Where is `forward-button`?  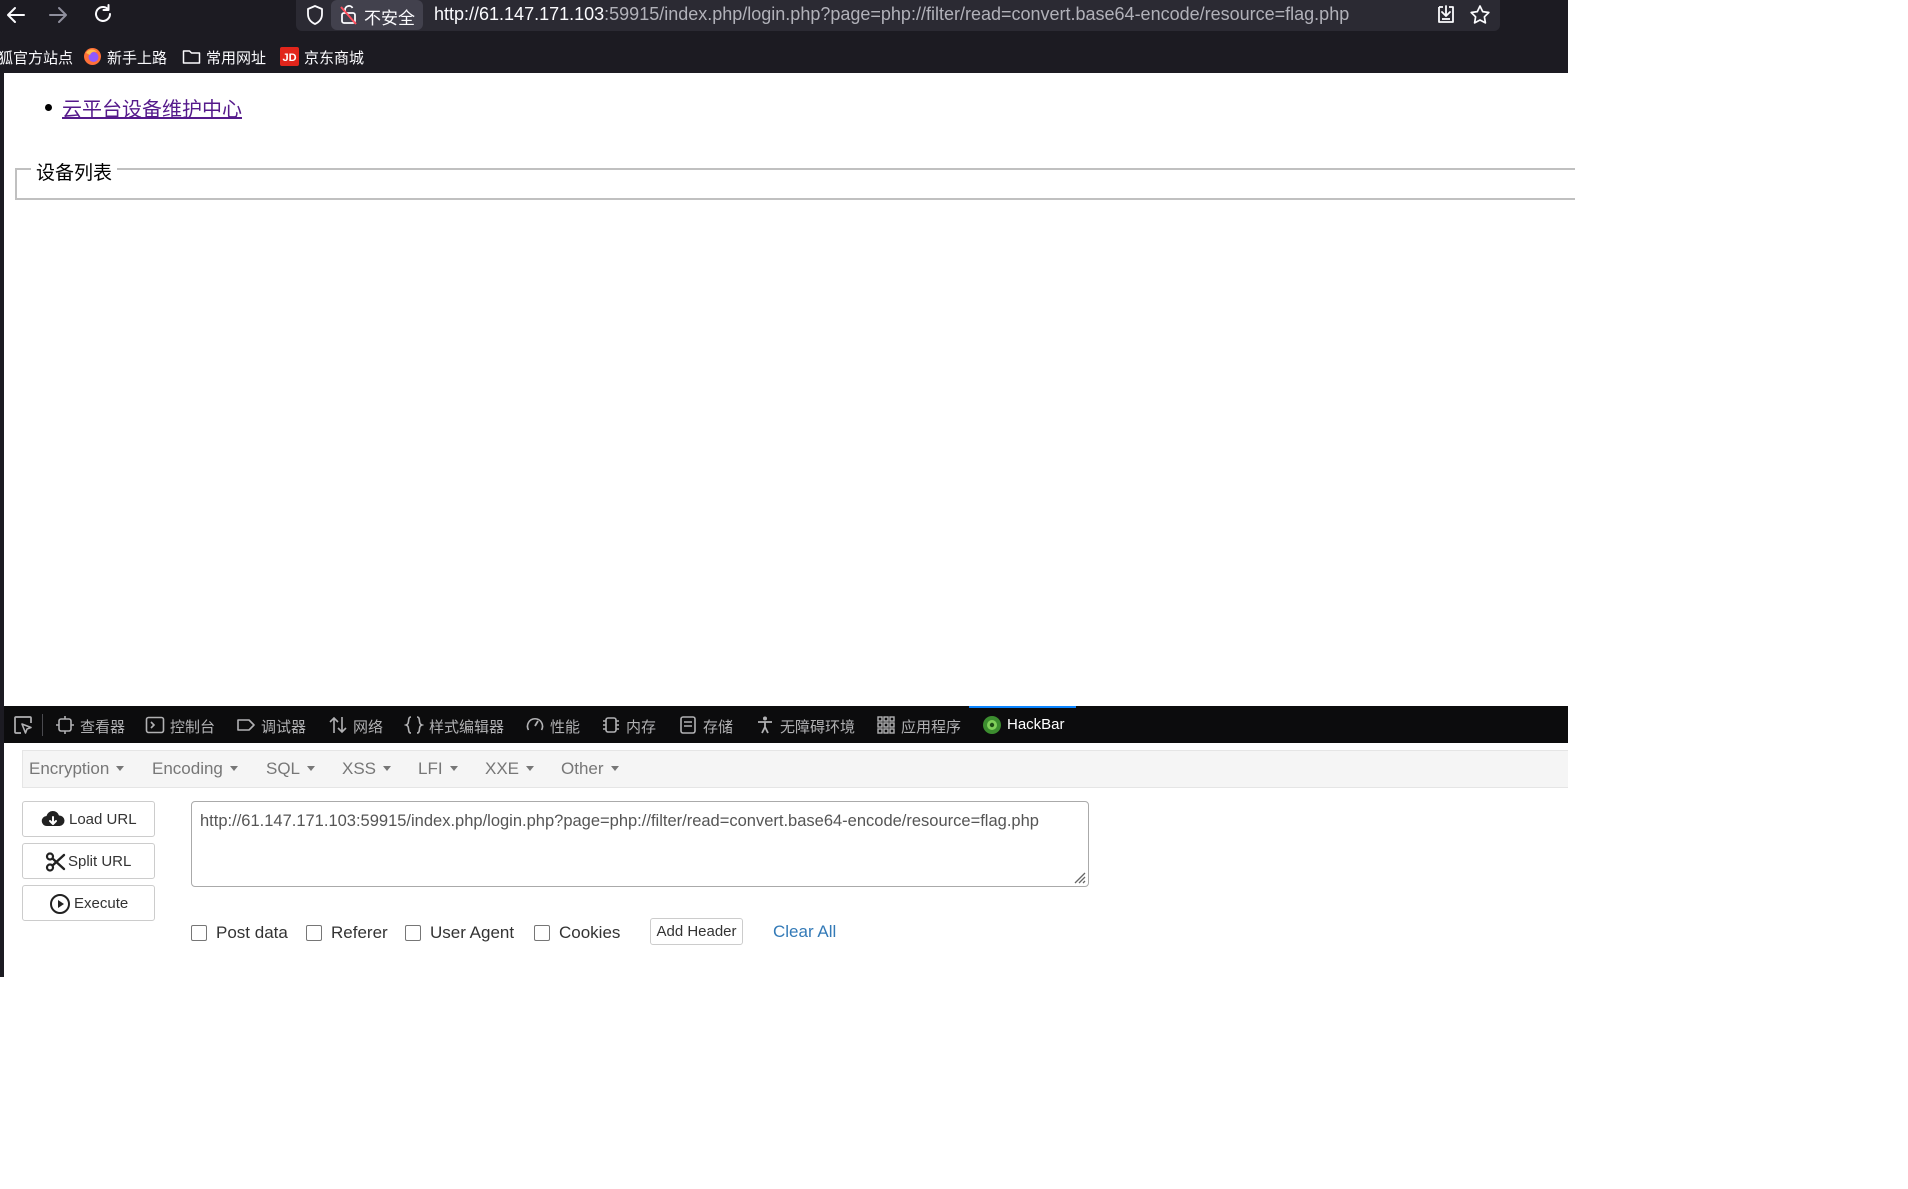 forward-button is located at coordinates (58, 15).